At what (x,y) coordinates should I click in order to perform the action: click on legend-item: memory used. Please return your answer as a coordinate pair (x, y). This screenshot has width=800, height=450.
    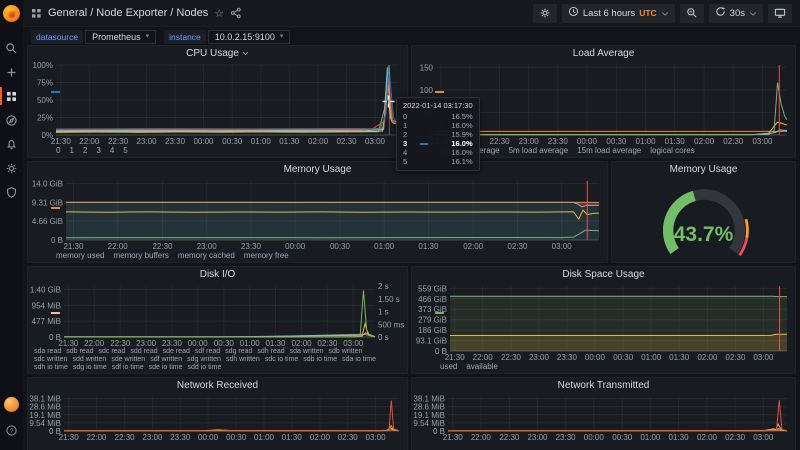
    Looking at the image, I should click on (77, 233).